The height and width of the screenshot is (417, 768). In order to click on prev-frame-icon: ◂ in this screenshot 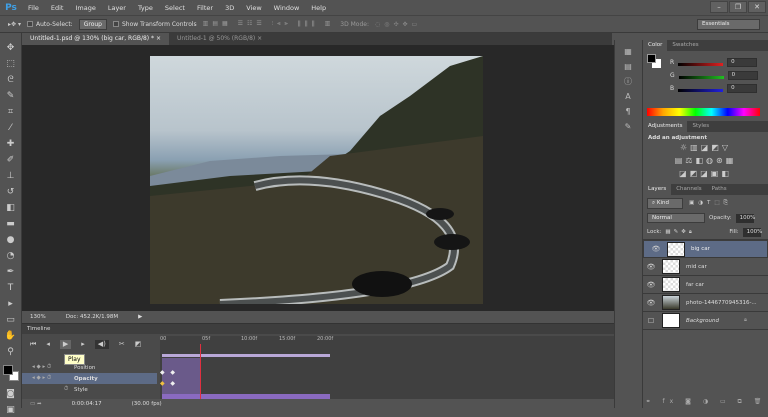, I will do `click(48, 344)`.